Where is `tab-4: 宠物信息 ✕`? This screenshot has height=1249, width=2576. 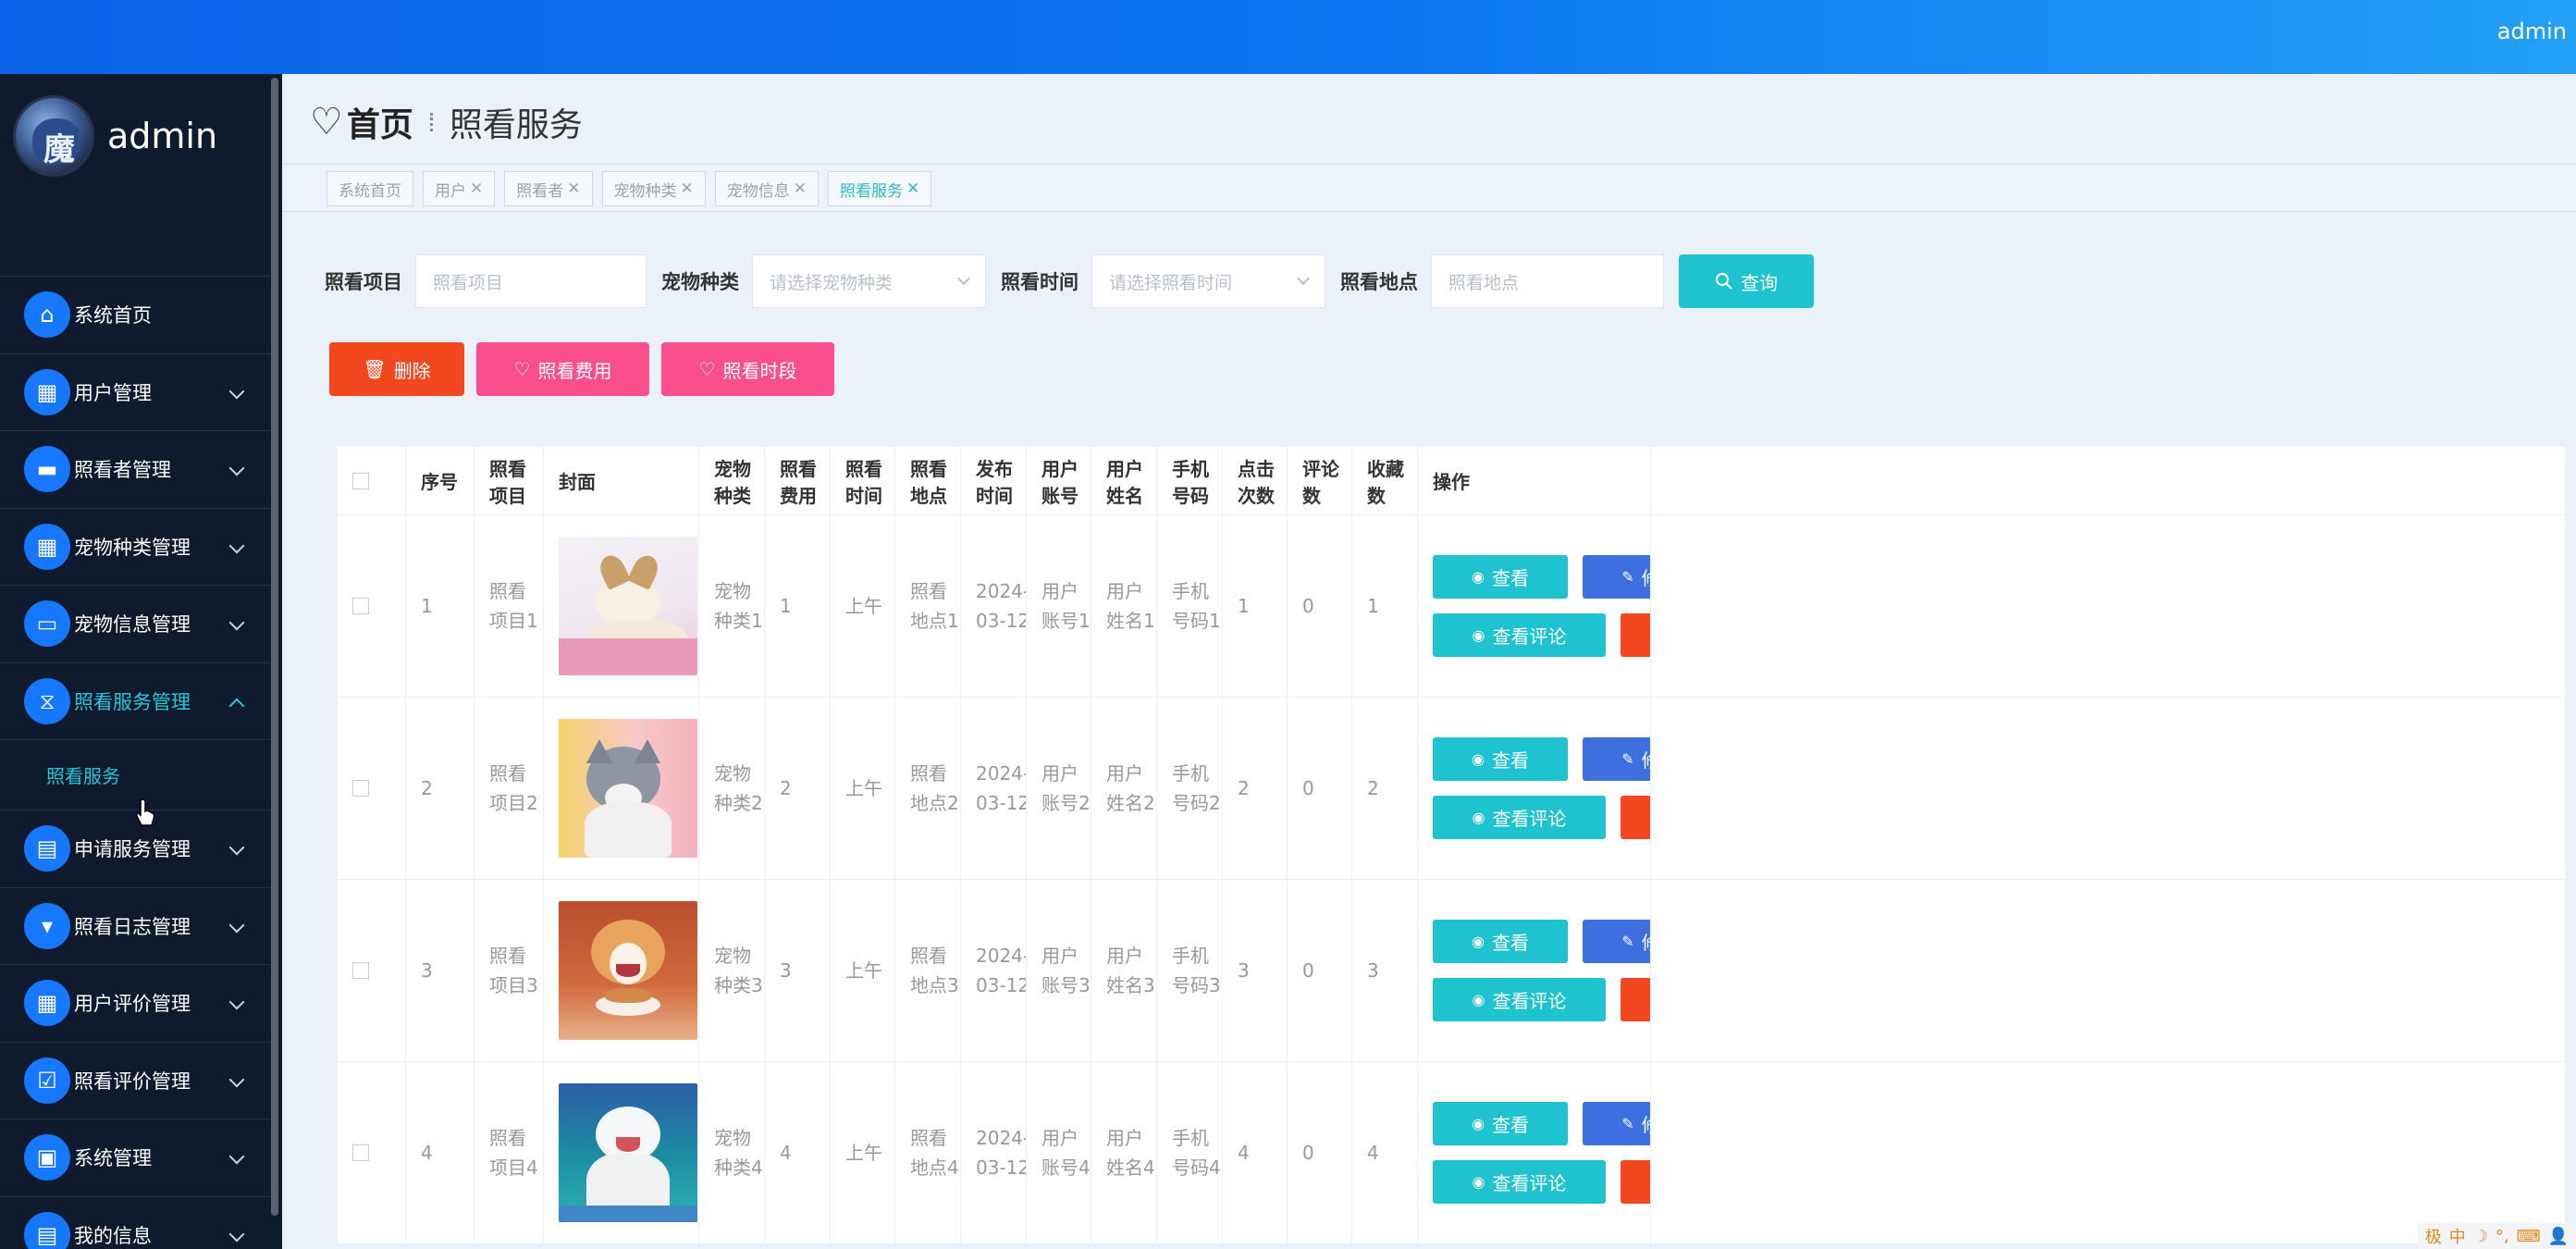 tab-4: 宠物信息 ✕ is located at coordinates (766, 189).